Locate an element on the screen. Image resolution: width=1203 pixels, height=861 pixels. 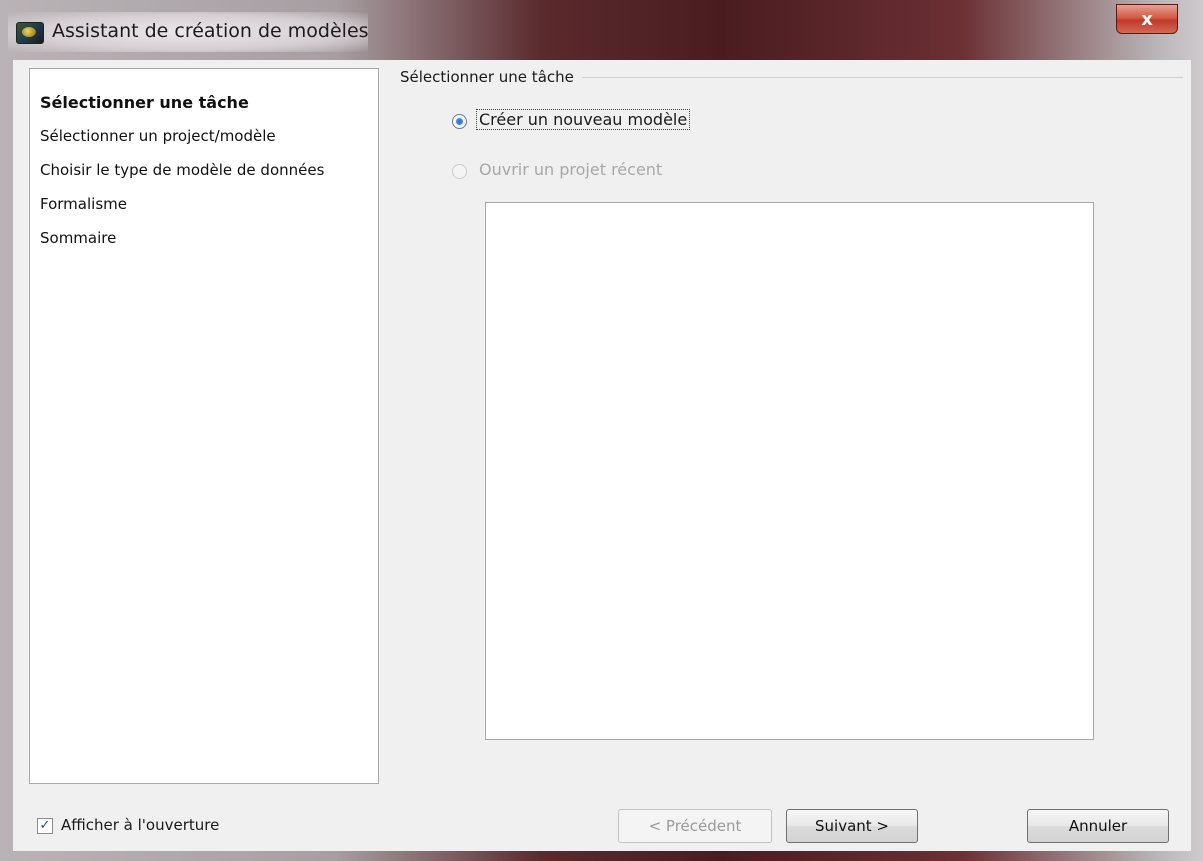
show-on-open-label: Afficher à l'ouverture is located at coordinates (140, 825).